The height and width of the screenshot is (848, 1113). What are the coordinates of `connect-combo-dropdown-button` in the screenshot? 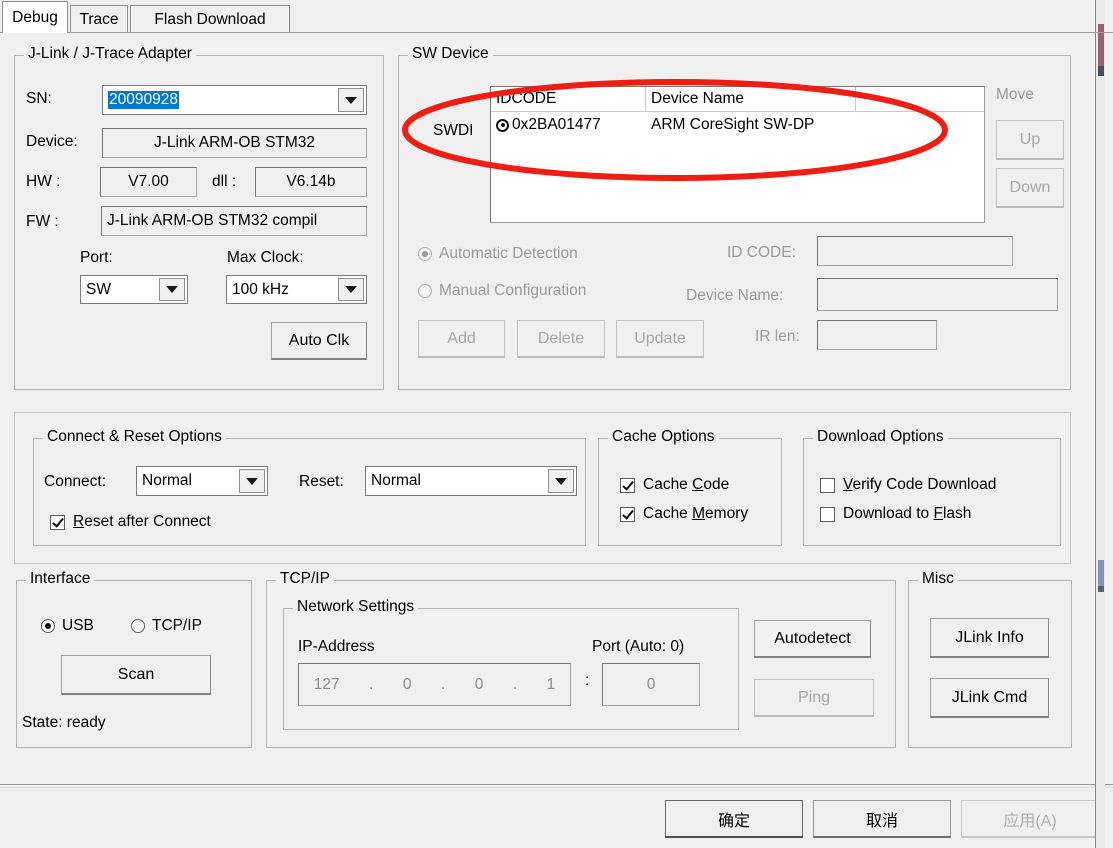 It's located at (252, 481).